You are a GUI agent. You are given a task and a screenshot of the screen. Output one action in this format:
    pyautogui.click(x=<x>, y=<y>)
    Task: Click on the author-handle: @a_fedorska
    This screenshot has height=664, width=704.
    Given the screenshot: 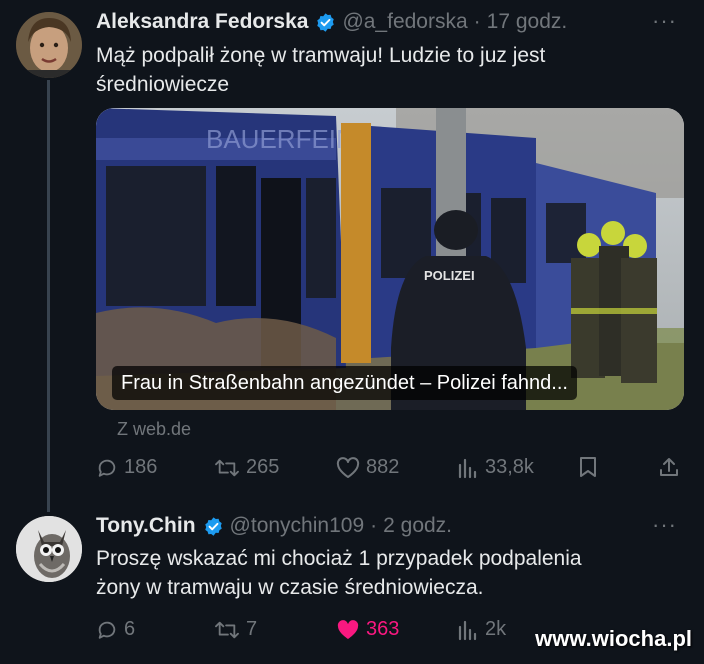 What is the action you would take?
    pyautogui.click(x=404, y=22)
    